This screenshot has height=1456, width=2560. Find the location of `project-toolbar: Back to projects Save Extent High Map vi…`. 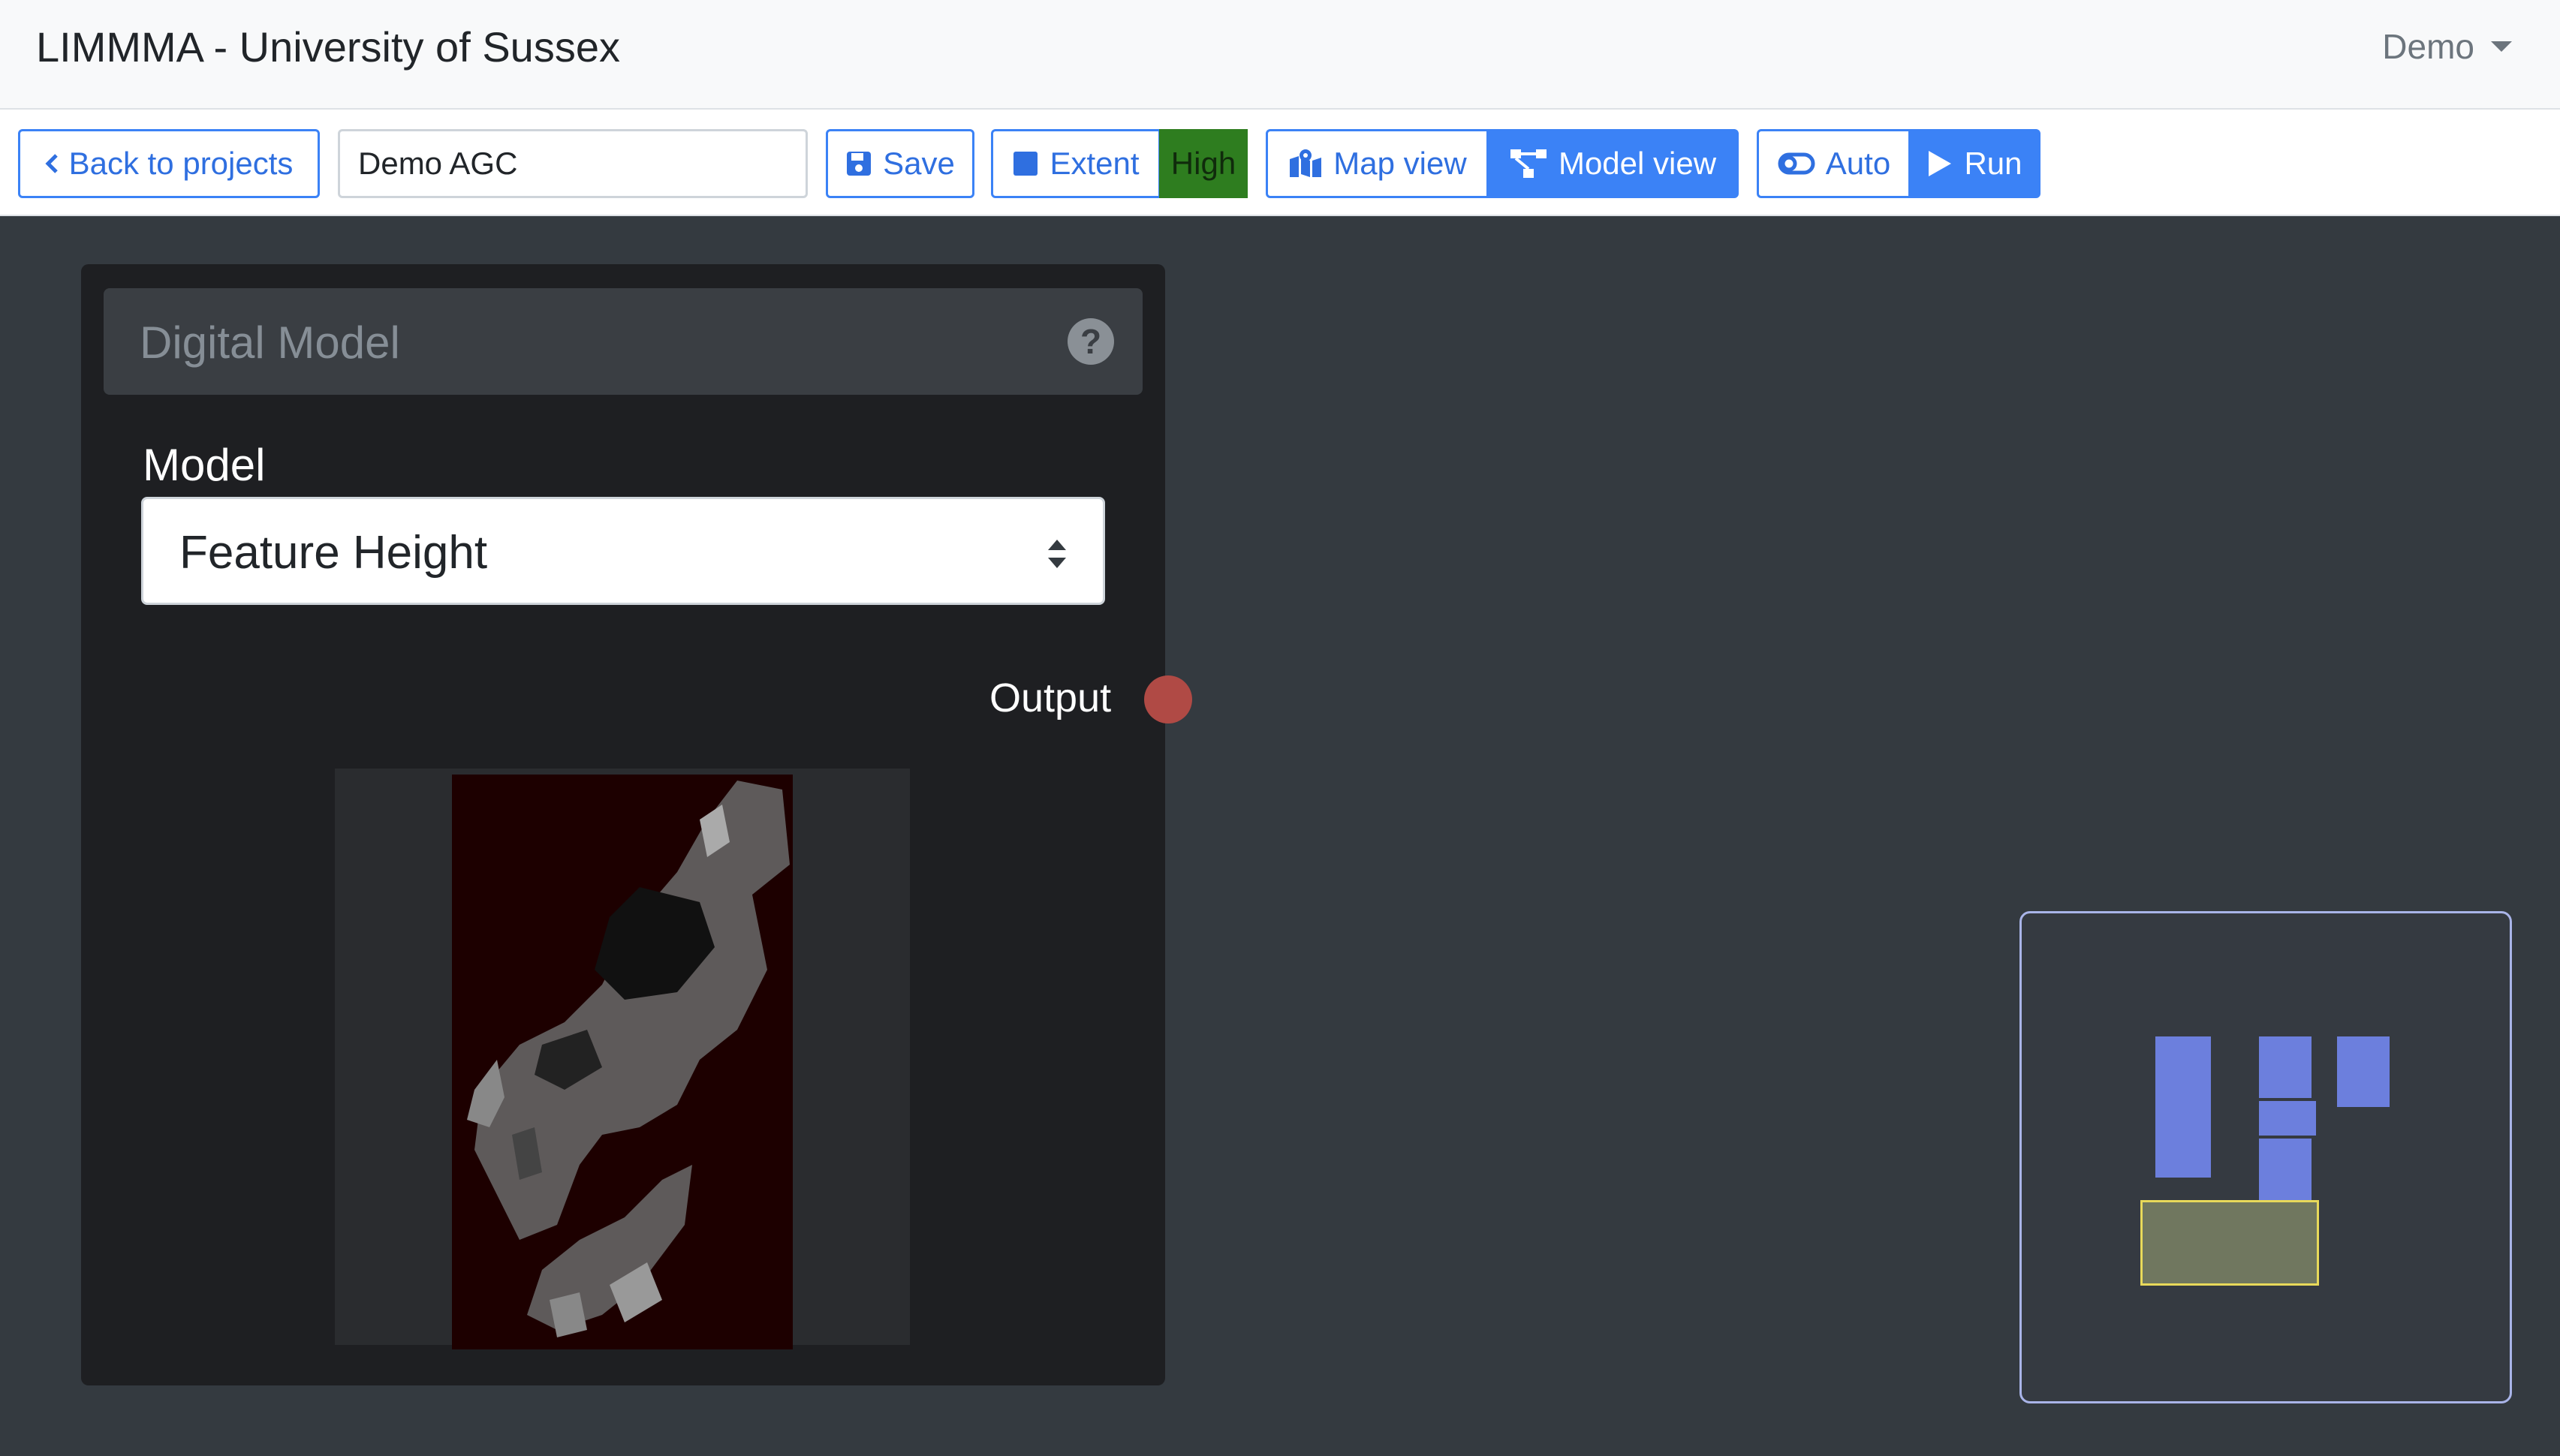

project-toolbar: Back to projects Save Extent High Map vi… is located at coordinates (1280, 163).